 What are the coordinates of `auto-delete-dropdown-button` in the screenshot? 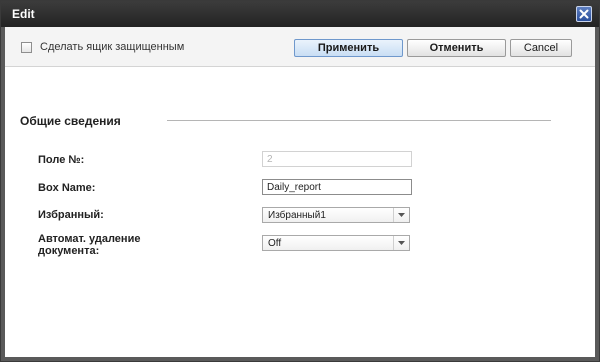 It's located at (401, 243).